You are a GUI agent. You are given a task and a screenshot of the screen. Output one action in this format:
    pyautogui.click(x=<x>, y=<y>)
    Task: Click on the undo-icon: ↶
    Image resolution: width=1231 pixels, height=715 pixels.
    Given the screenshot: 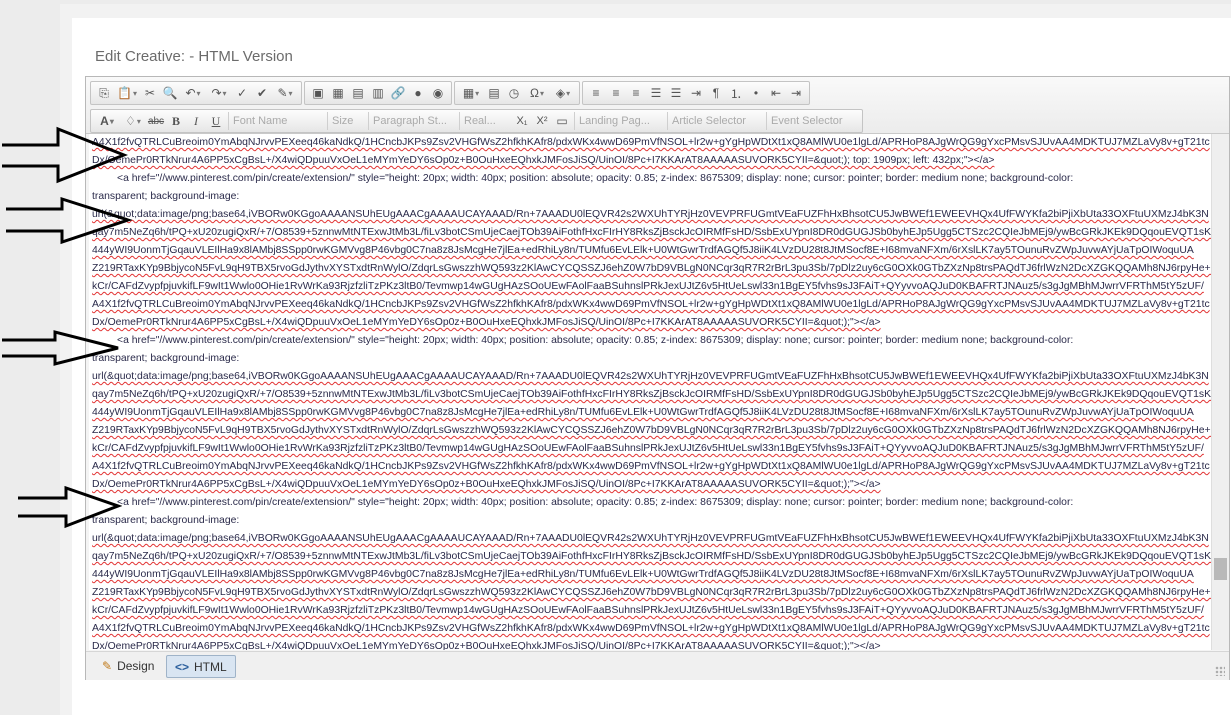 What is the action you would take?
    pyautogui.click(x=193, y=93)
    